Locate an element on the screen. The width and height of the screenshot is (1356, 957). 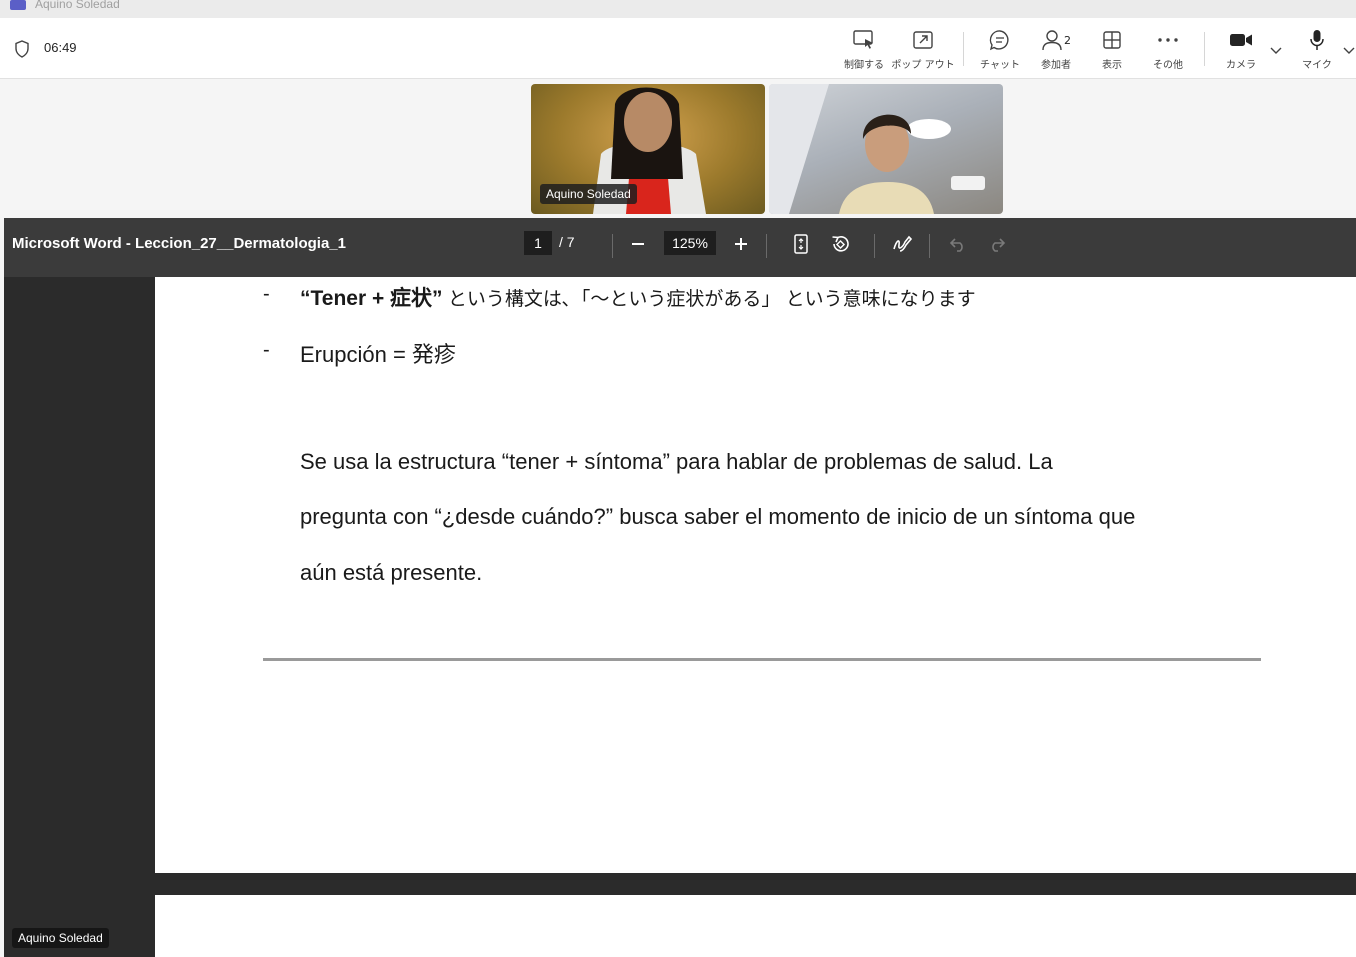
camera-options-chevron-icon is located at coordinates (1276, 49).